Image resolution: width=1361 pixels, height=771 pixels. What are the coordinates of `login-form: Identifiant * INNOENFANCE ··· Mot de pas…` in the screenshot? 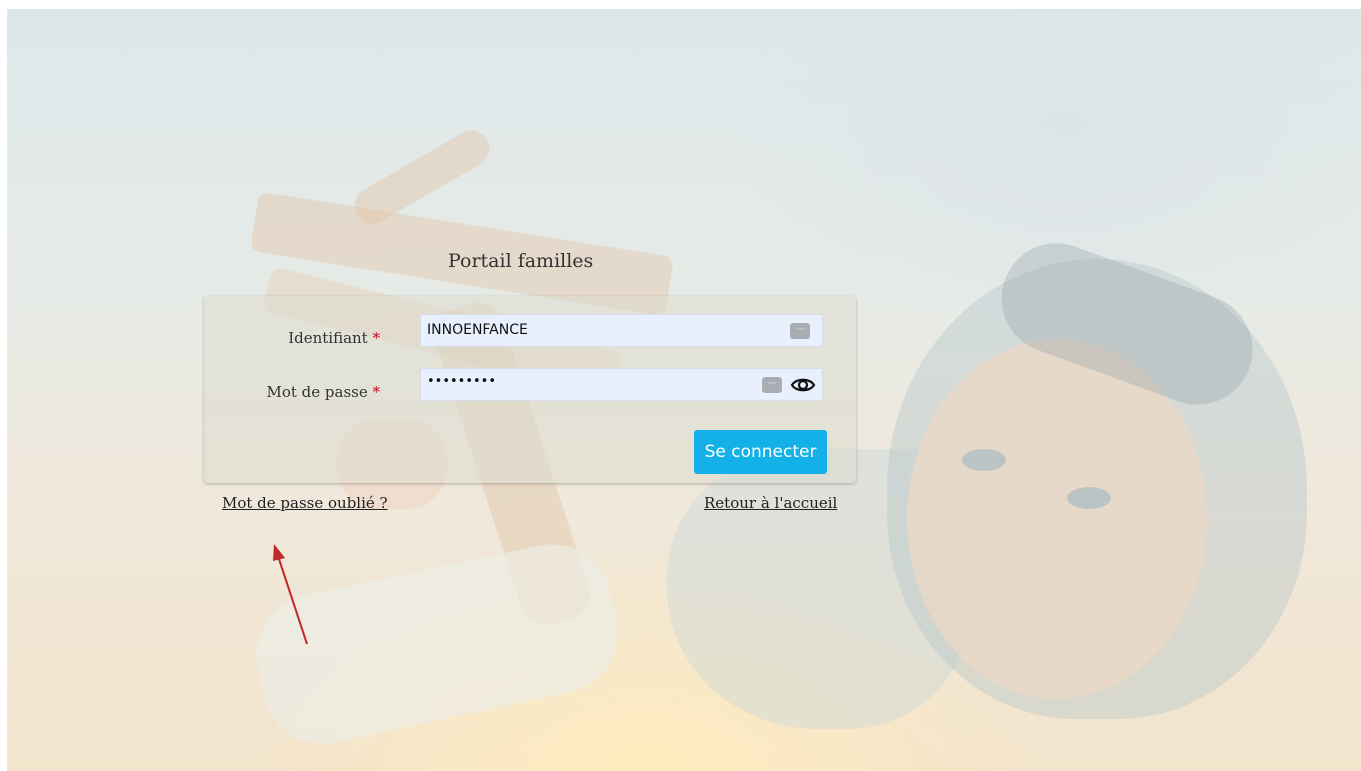 It's located at (530, 389).